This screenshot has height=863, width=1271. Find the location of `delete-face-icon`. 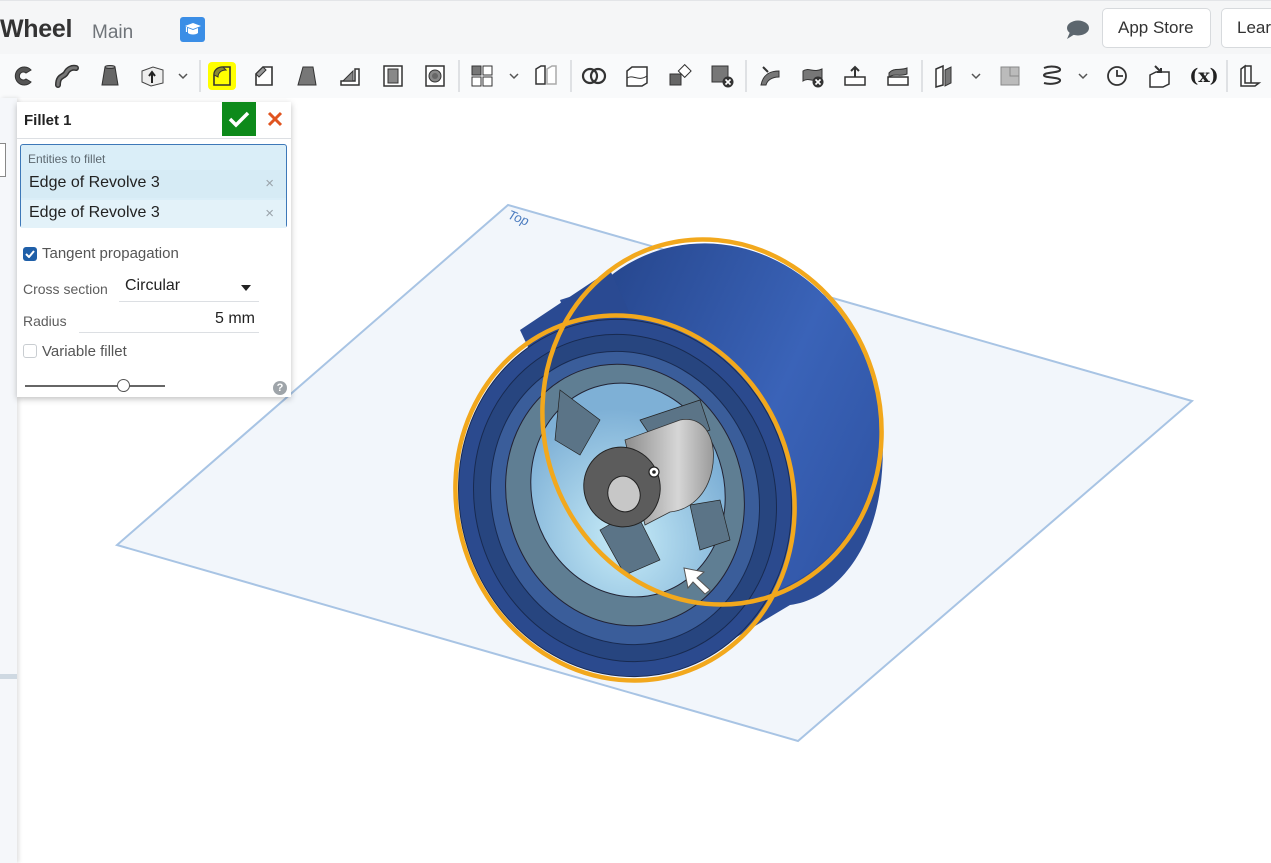

delete-face-icon is located at coordinates (813, 76).